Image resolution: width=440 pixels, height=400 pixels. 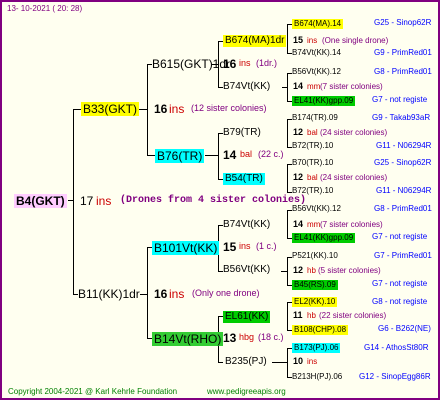 I want to click on gen5-colony: B70(TR).10, so click(x=312, y=163).